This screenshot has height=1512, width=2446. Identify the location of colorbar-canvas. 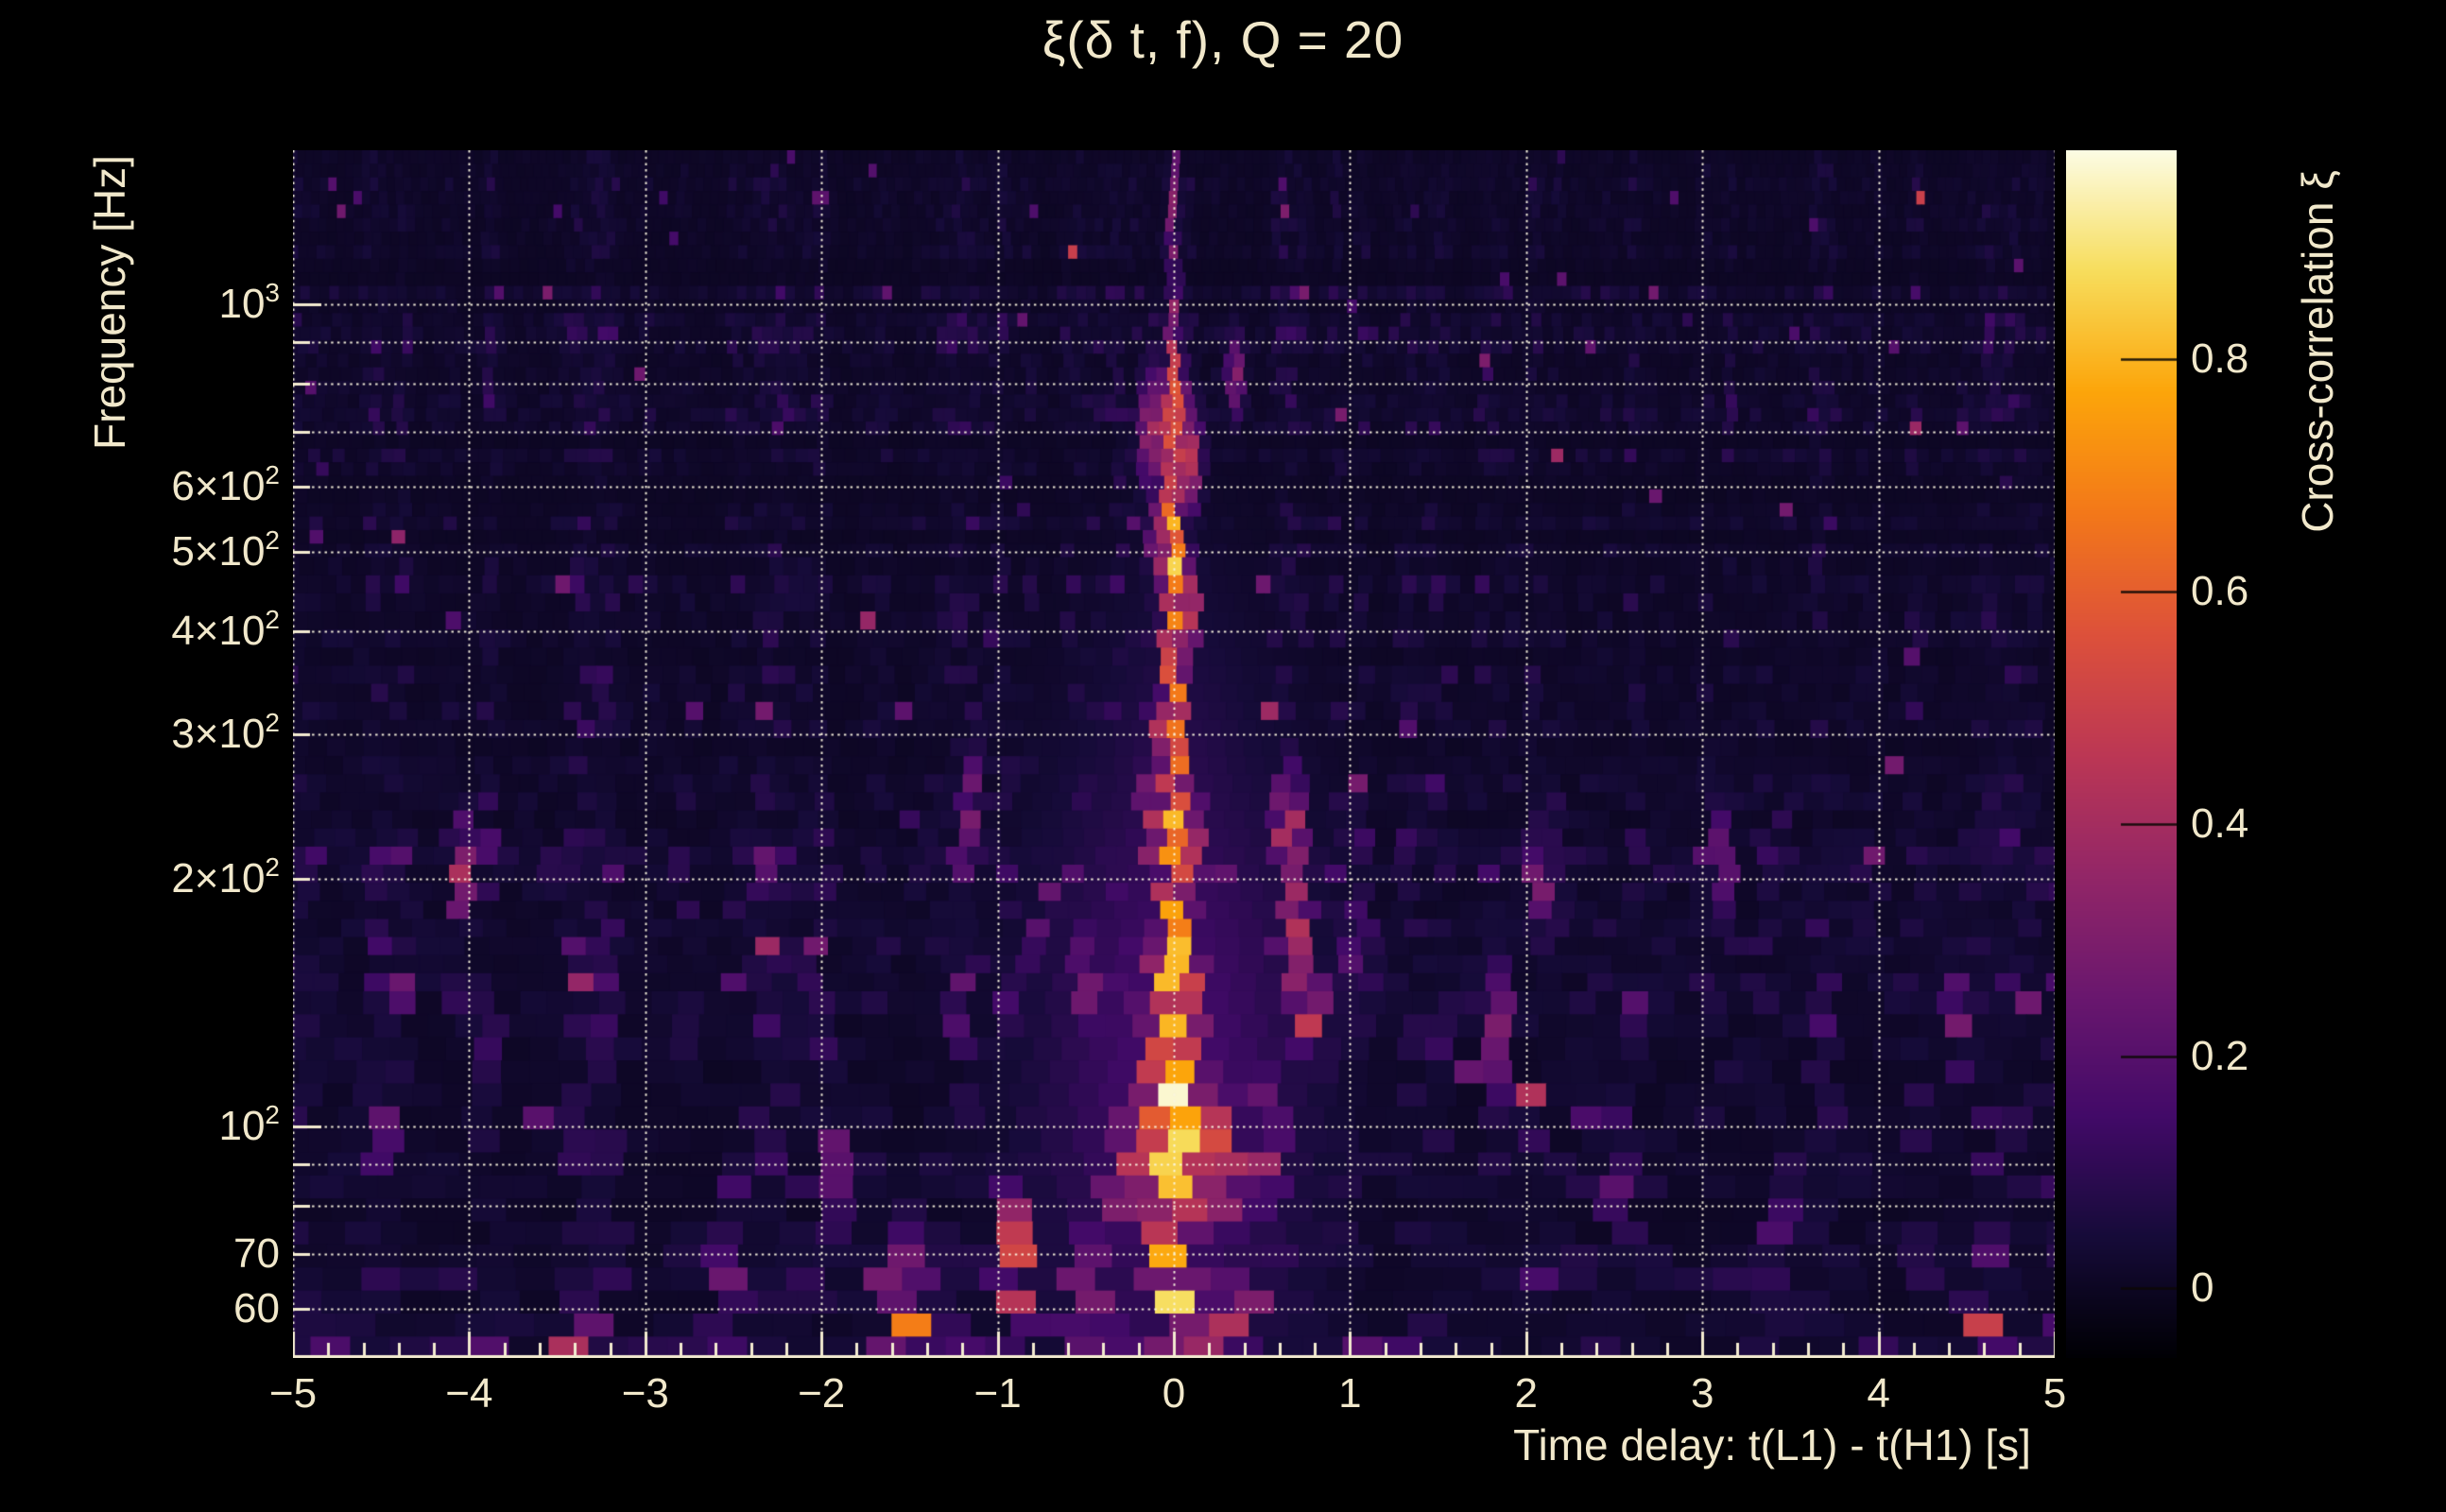
(2121, 754).